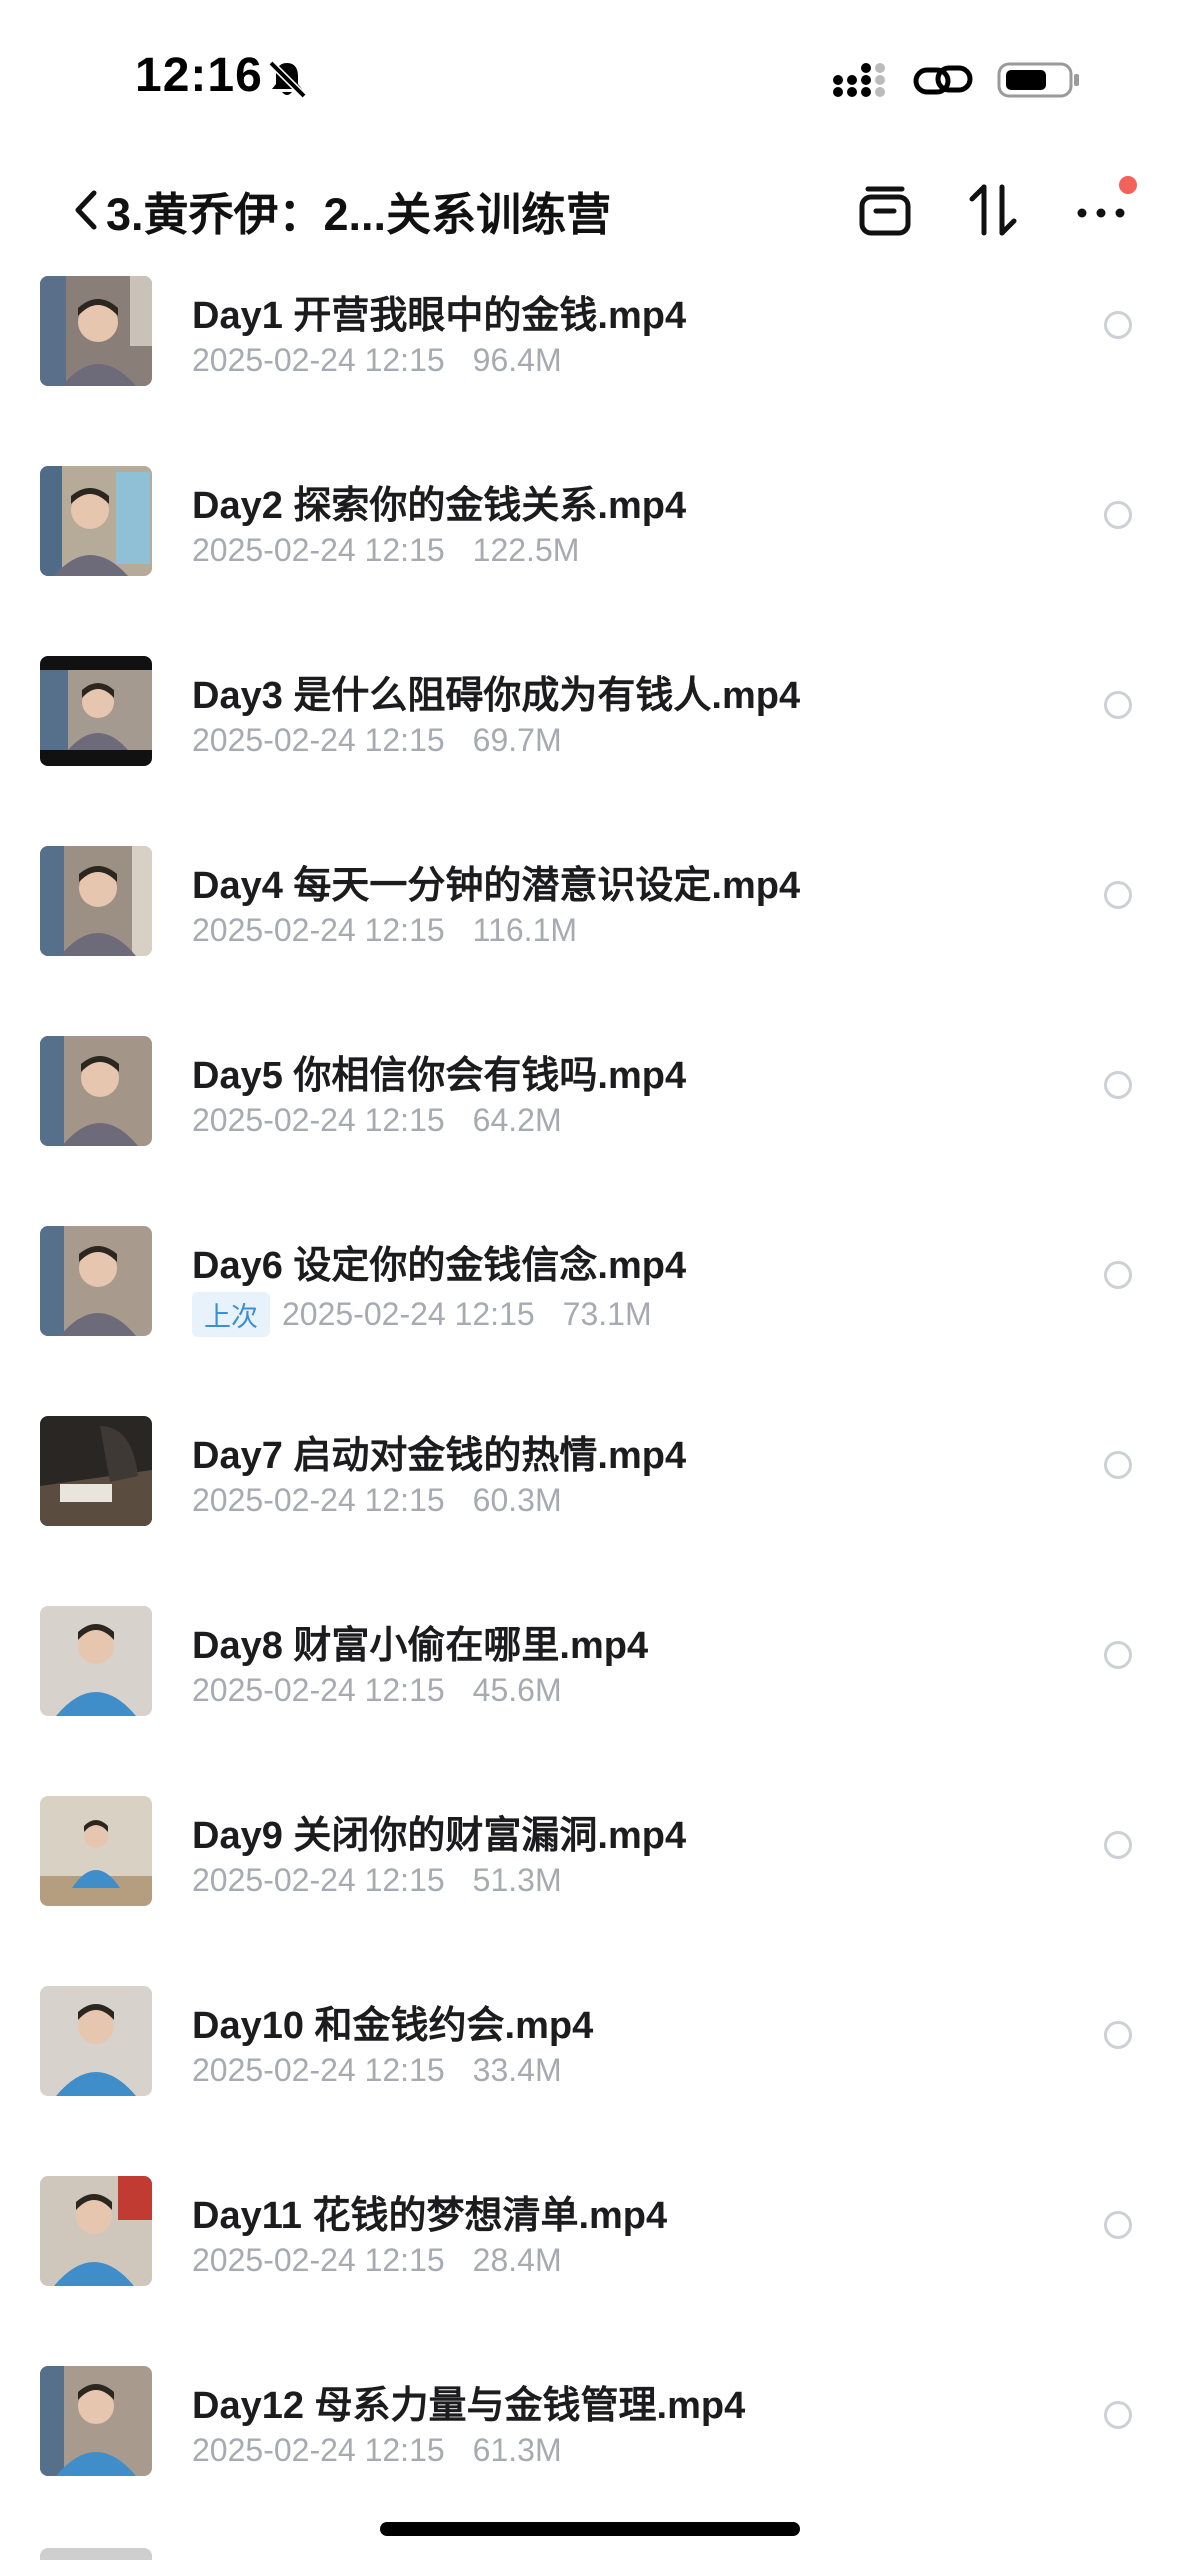 The image size is (1181, 2560). I want to click on file-size: 116.1M, so click(525, 930).